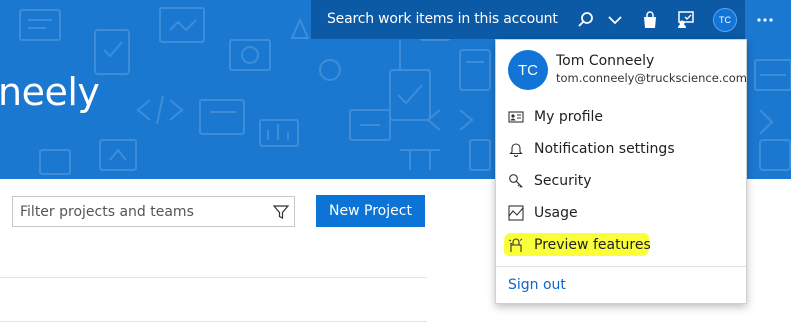  What do you see at coordinates (556, 213) in the screenshot?
I see `menu-item-label: Usage` at bounding box center [556, 213].